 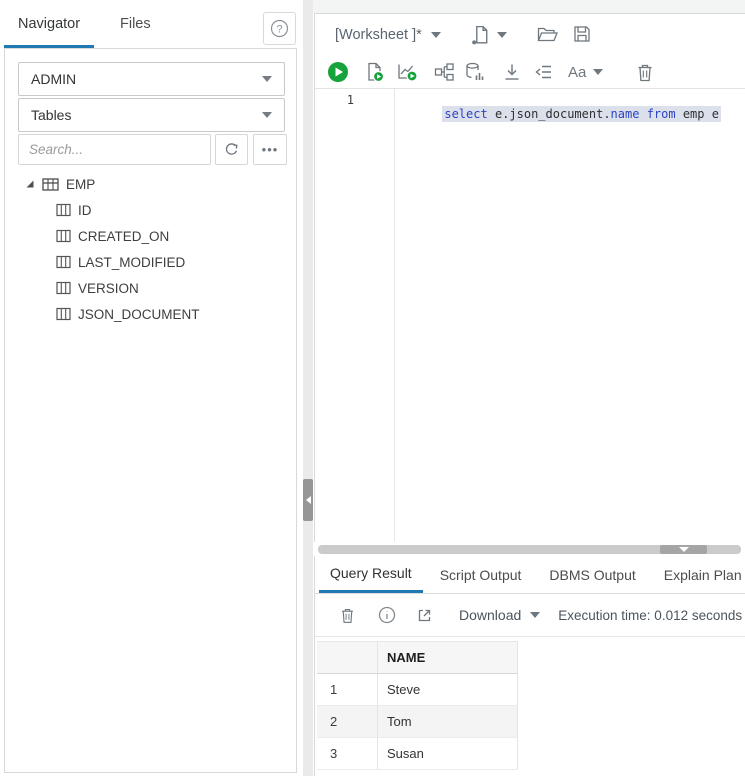 I want to click on tree-expanded-icon, so click(x=30, y=184).